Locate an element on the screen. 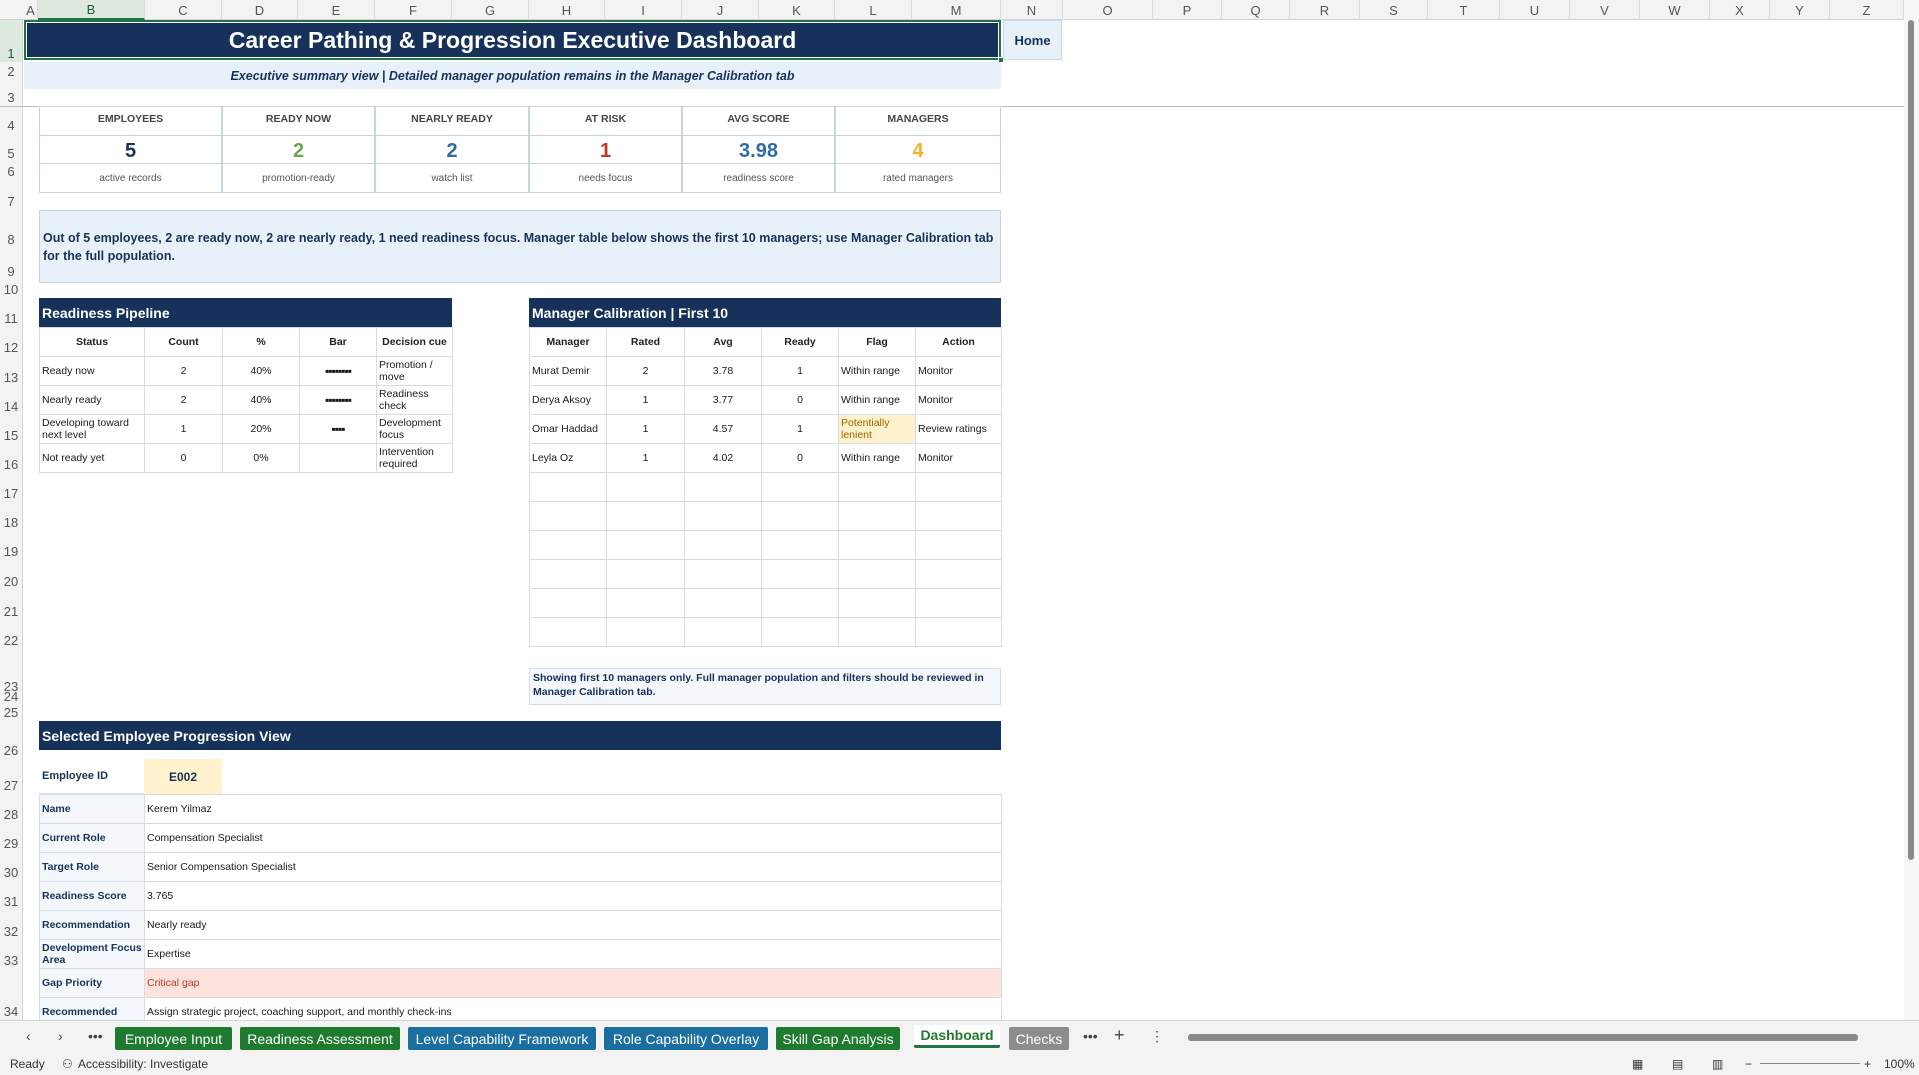  sheet-tab-level-capability-framework: Level Capability Framework is located at coordinates (502, 1038).